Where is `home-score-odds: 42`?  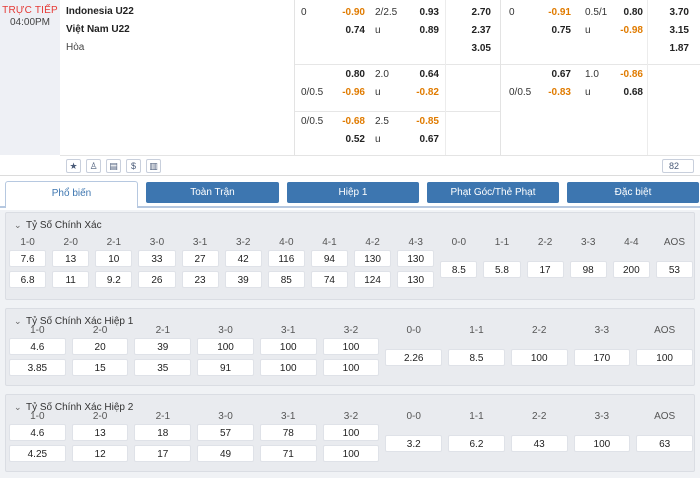
home-score-odds: 42 is located at coordinates (243, 258).